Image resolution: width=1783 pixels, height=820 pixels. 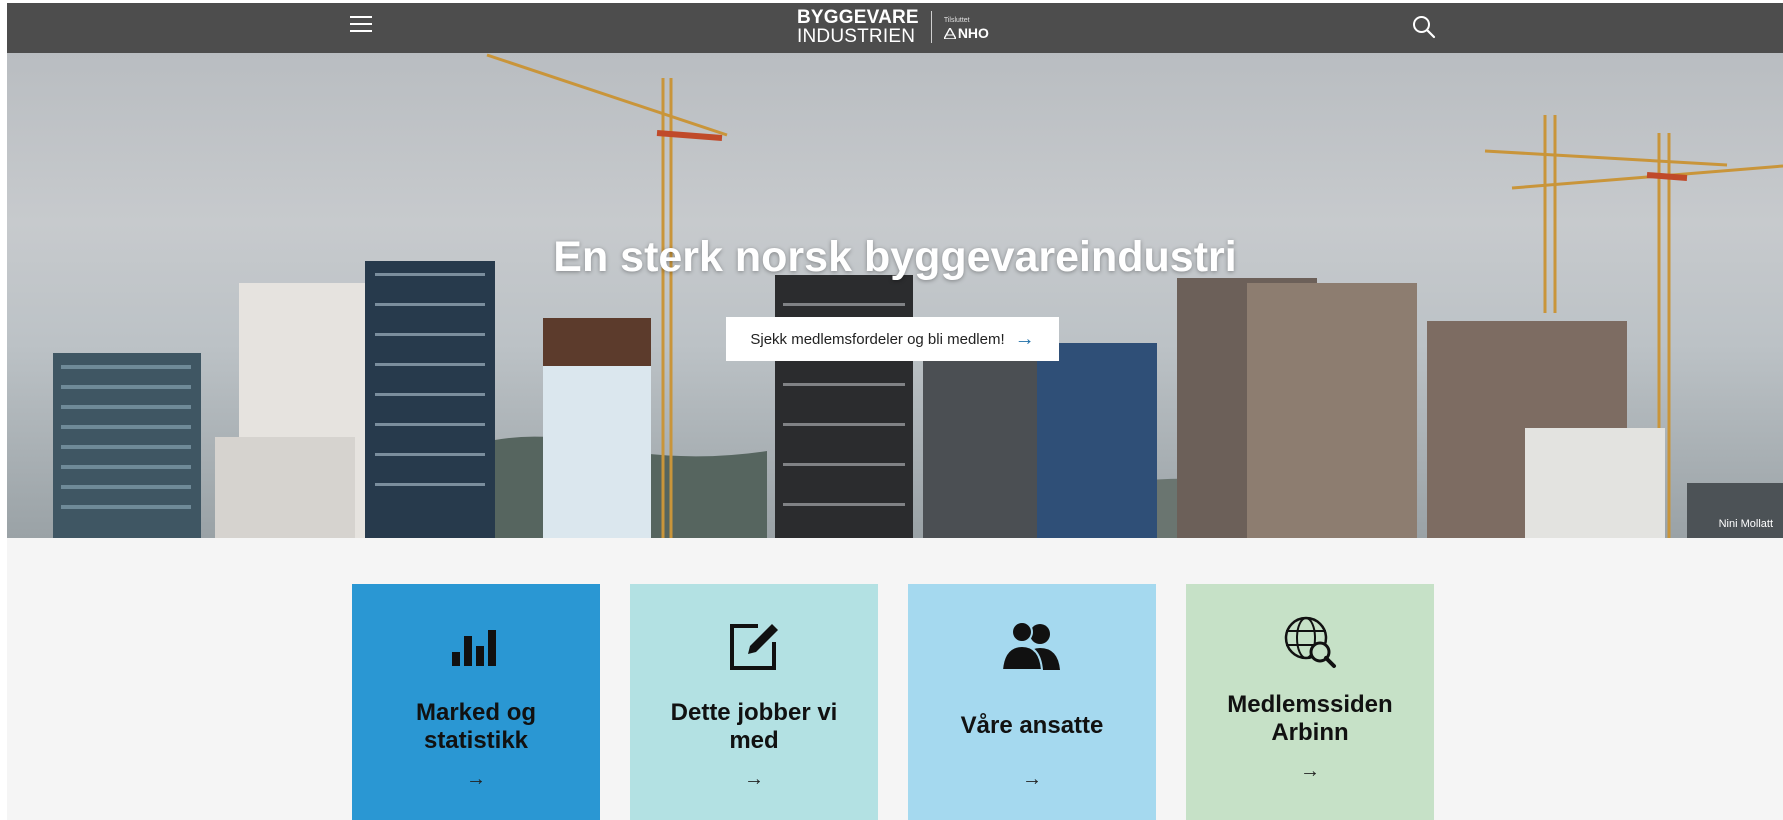 What do you see at coordinates (361, 26) in the screenshot?
I see `hamburger-icon` at bounding box center [361, 26].